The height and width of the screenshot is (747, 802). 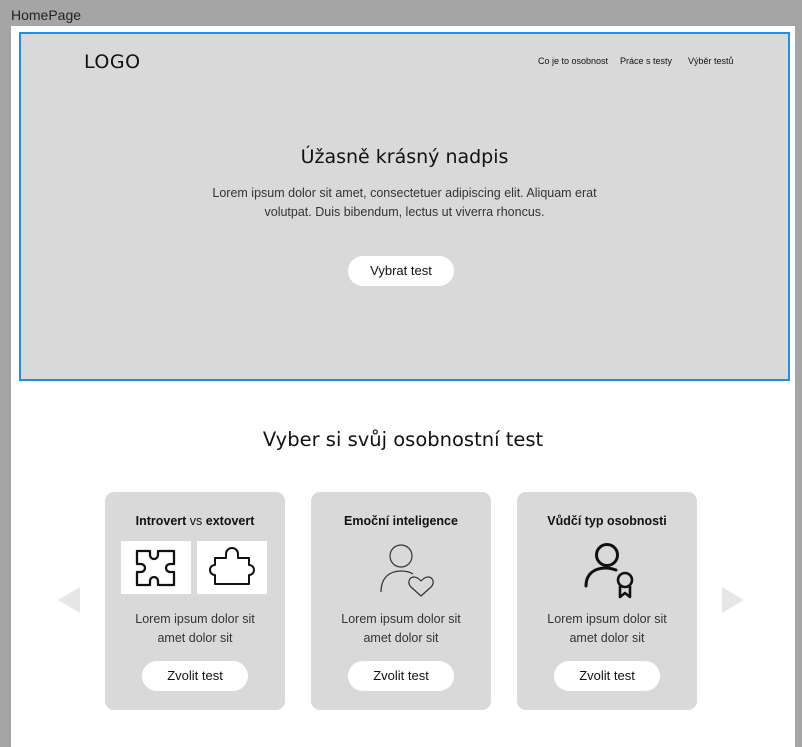 I want to click on card-title: Emoční inteligence, so click(x=401, y=521).